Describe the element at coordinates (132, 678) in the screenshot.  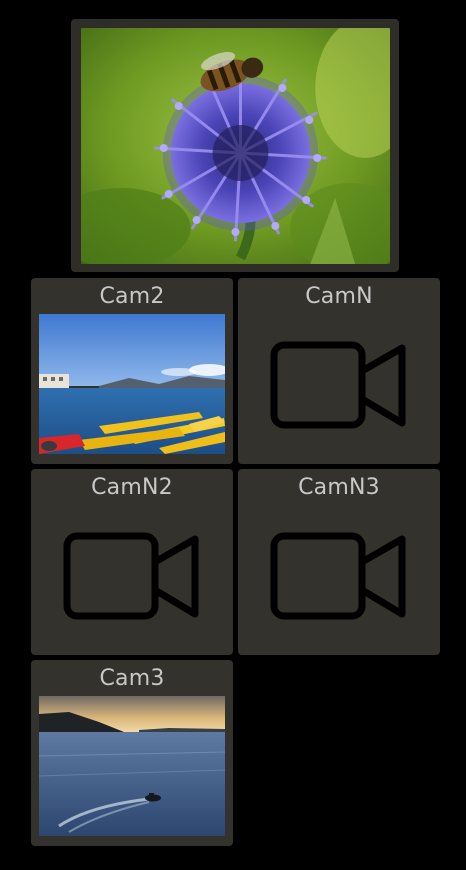
I see `camera-label: Cam3` at that location.